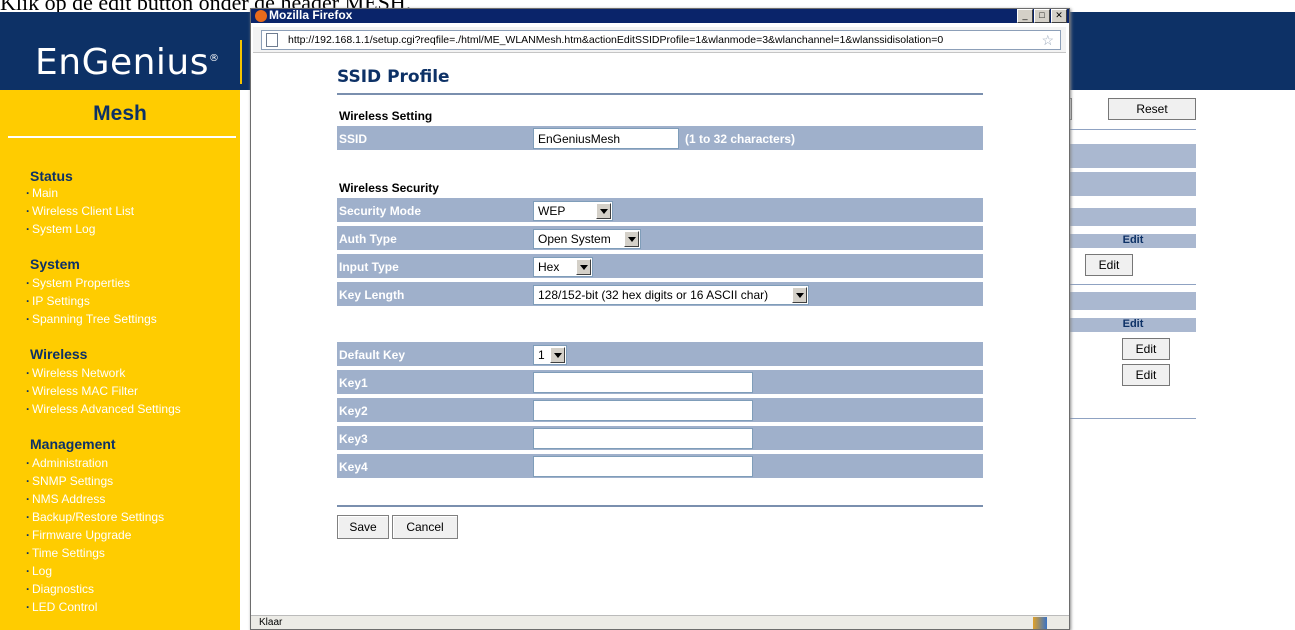  Describe the element at coordinates (1025, 16) in the screenshot. I see `minimize-icon: _` at that location.